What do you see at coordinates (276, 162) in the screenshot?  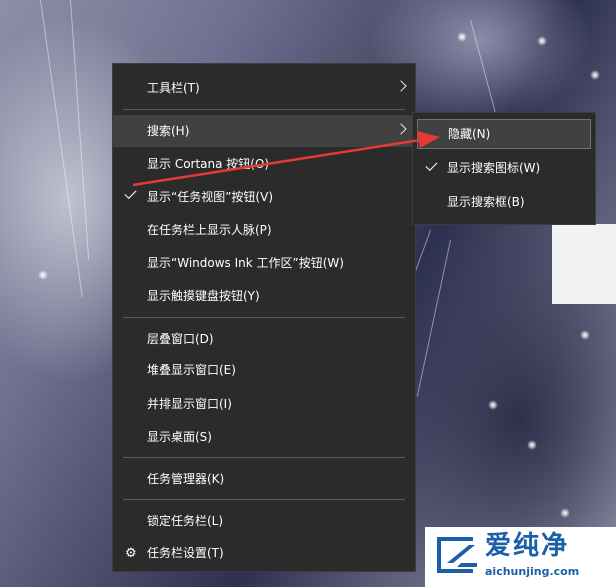 I see `annotation-arrow-line` at bounding box center [276, 162].